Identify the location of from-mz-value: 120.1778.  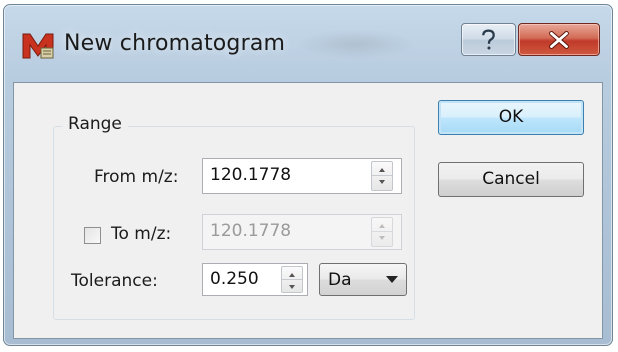
(250, 175).